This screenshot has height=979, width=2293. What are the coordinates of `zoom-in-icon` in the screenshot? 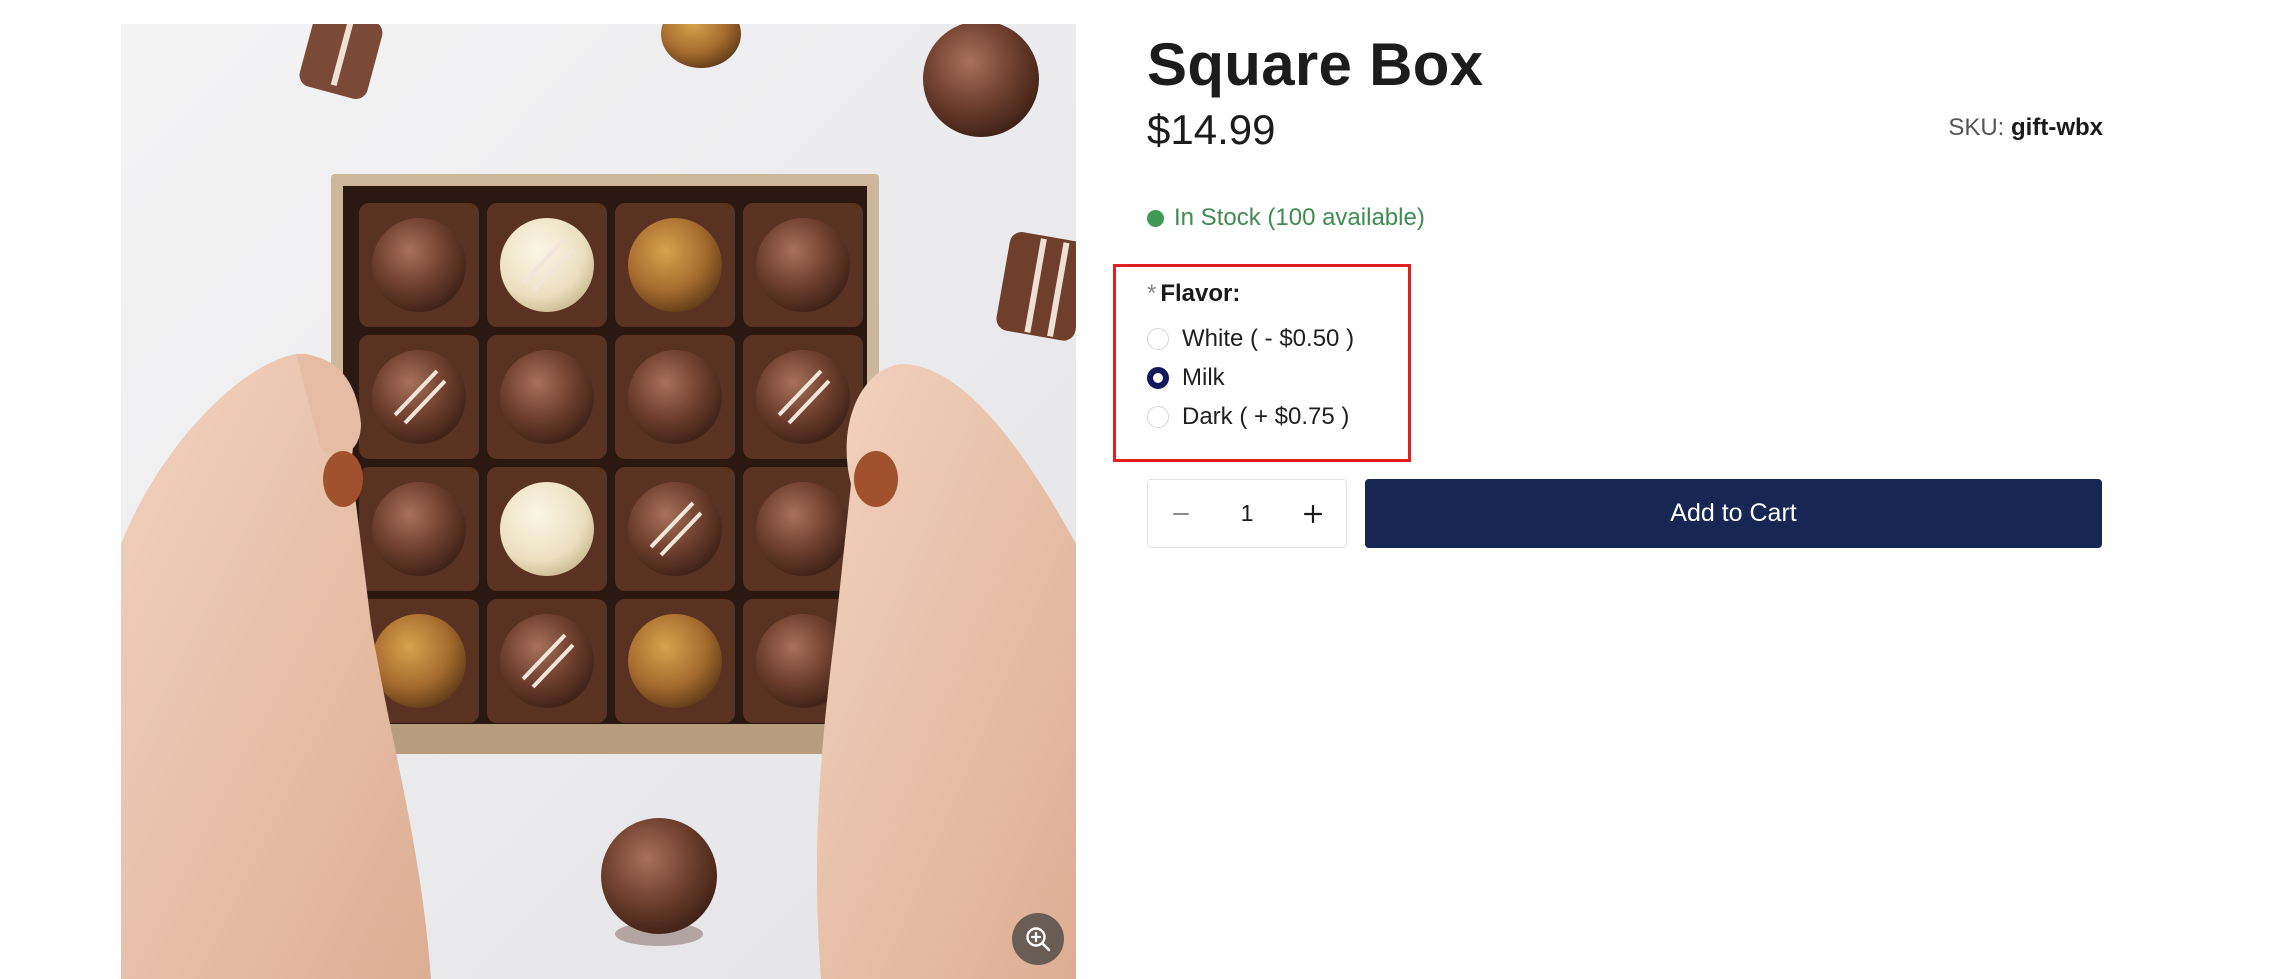 It's located at (1038, 939).